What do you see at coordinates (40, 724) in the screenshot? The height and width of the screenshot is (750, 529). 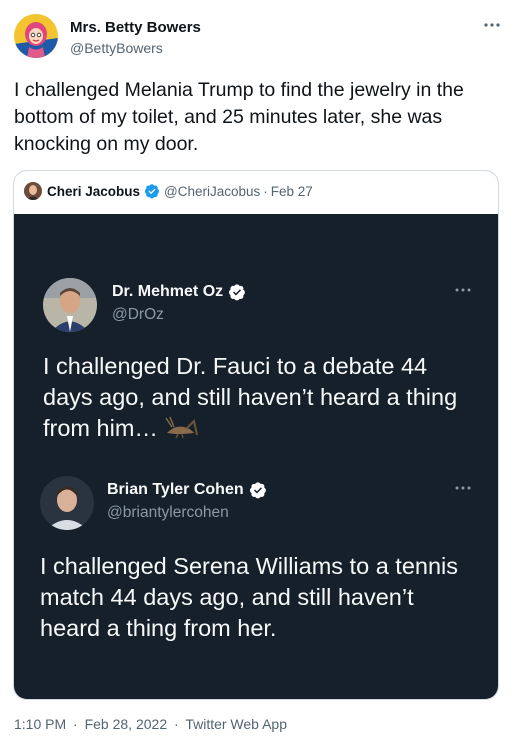 I see `tweet-time: 1:10 PM` at bounding box center [40, 724].